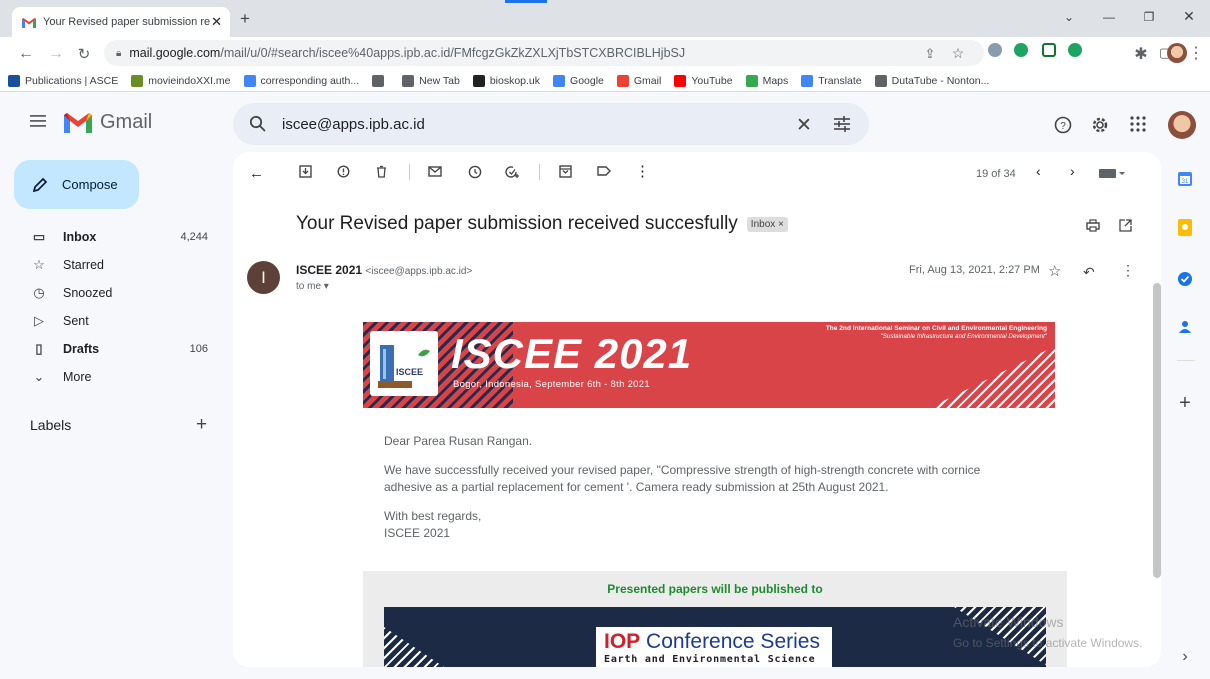  Describe the element at coordinates (565, 171) in the screenshot. I see `move-to-icon` at that location.